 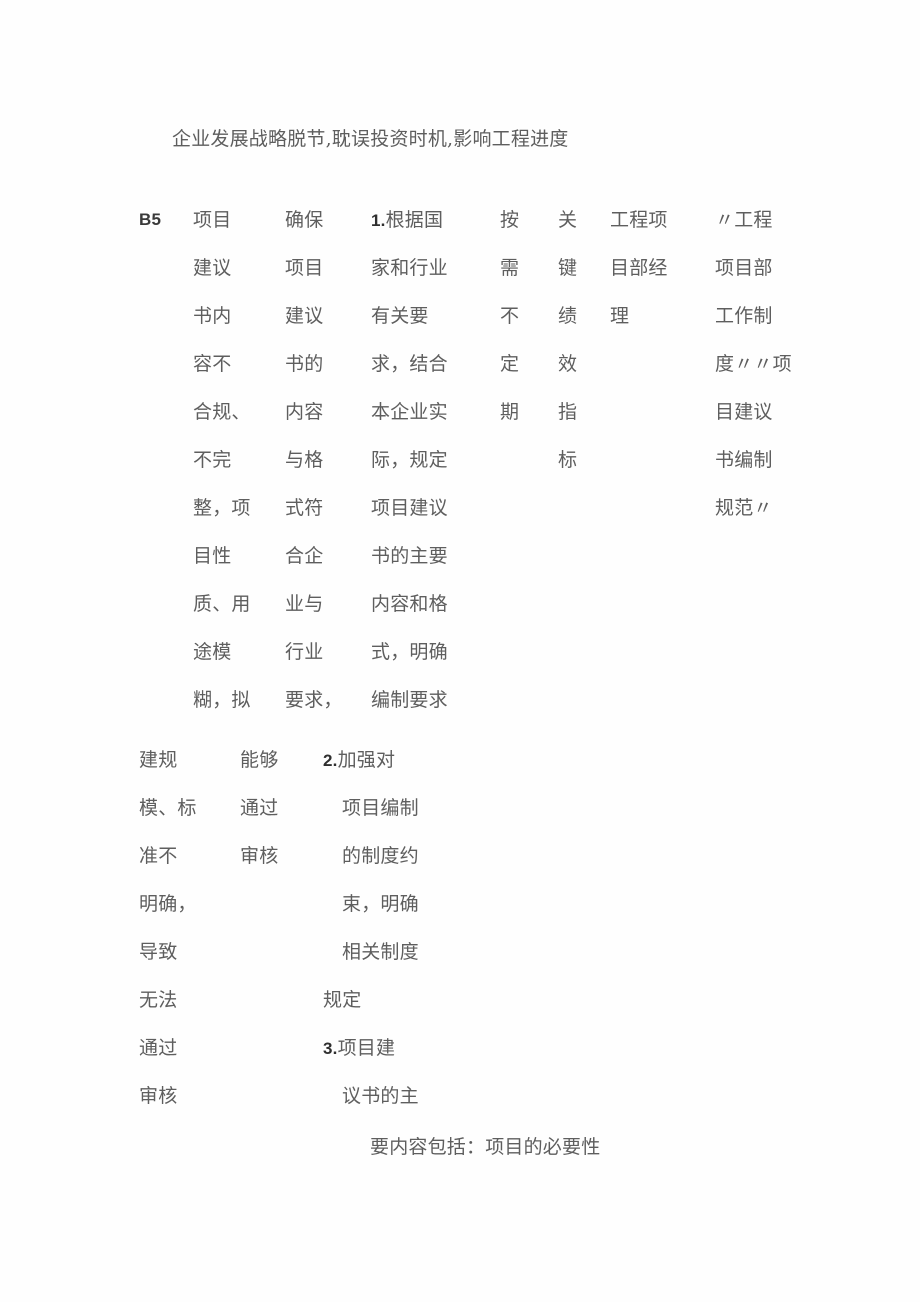 What do you see at coordinates (304, 508) in the screenshot?
I see `cell-line: 式符` at bounding box center [304, 508].